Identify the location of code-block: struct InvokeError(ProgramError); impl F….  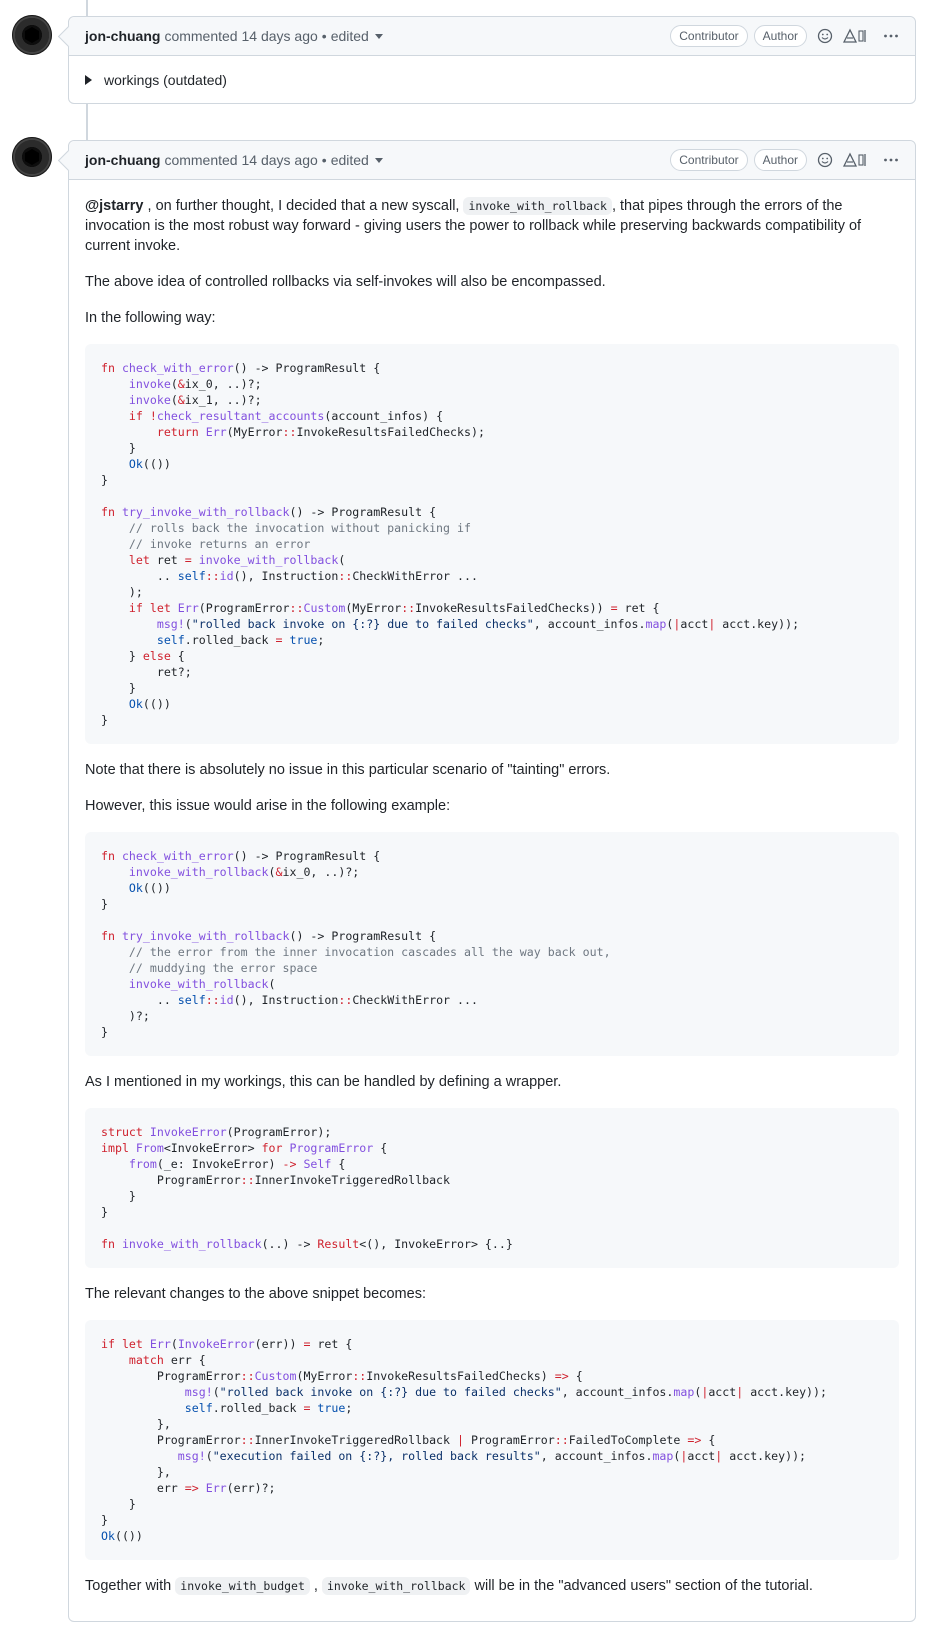
(492, 1188).